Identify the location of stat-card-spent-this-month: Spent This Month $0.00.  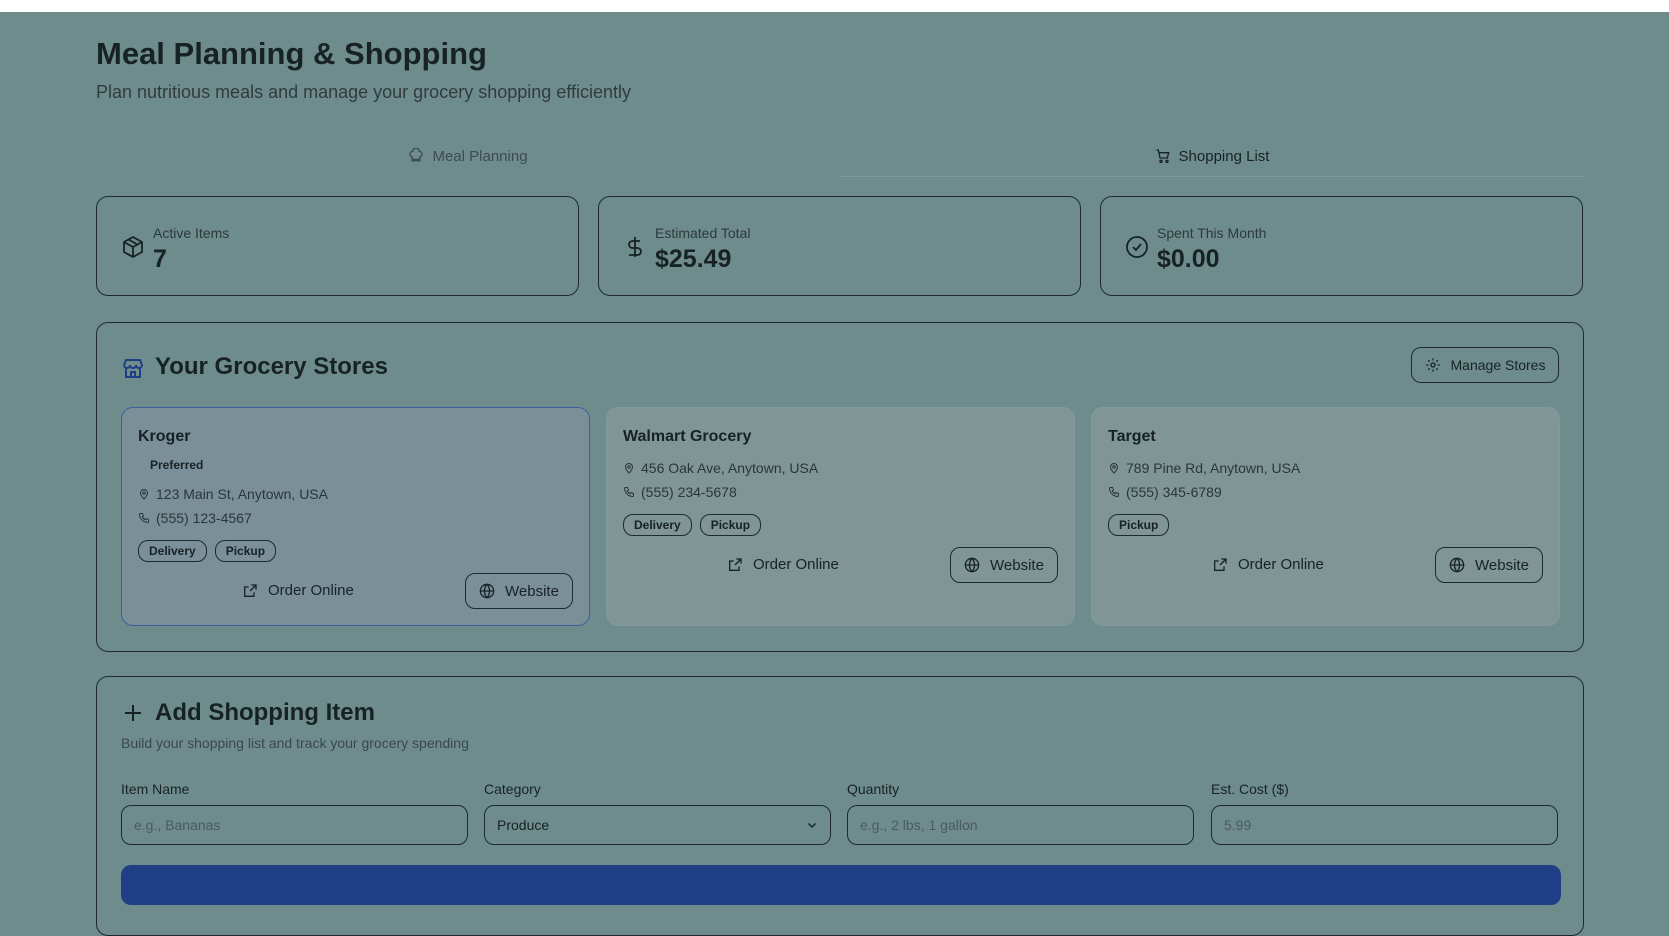
(1341, 246).